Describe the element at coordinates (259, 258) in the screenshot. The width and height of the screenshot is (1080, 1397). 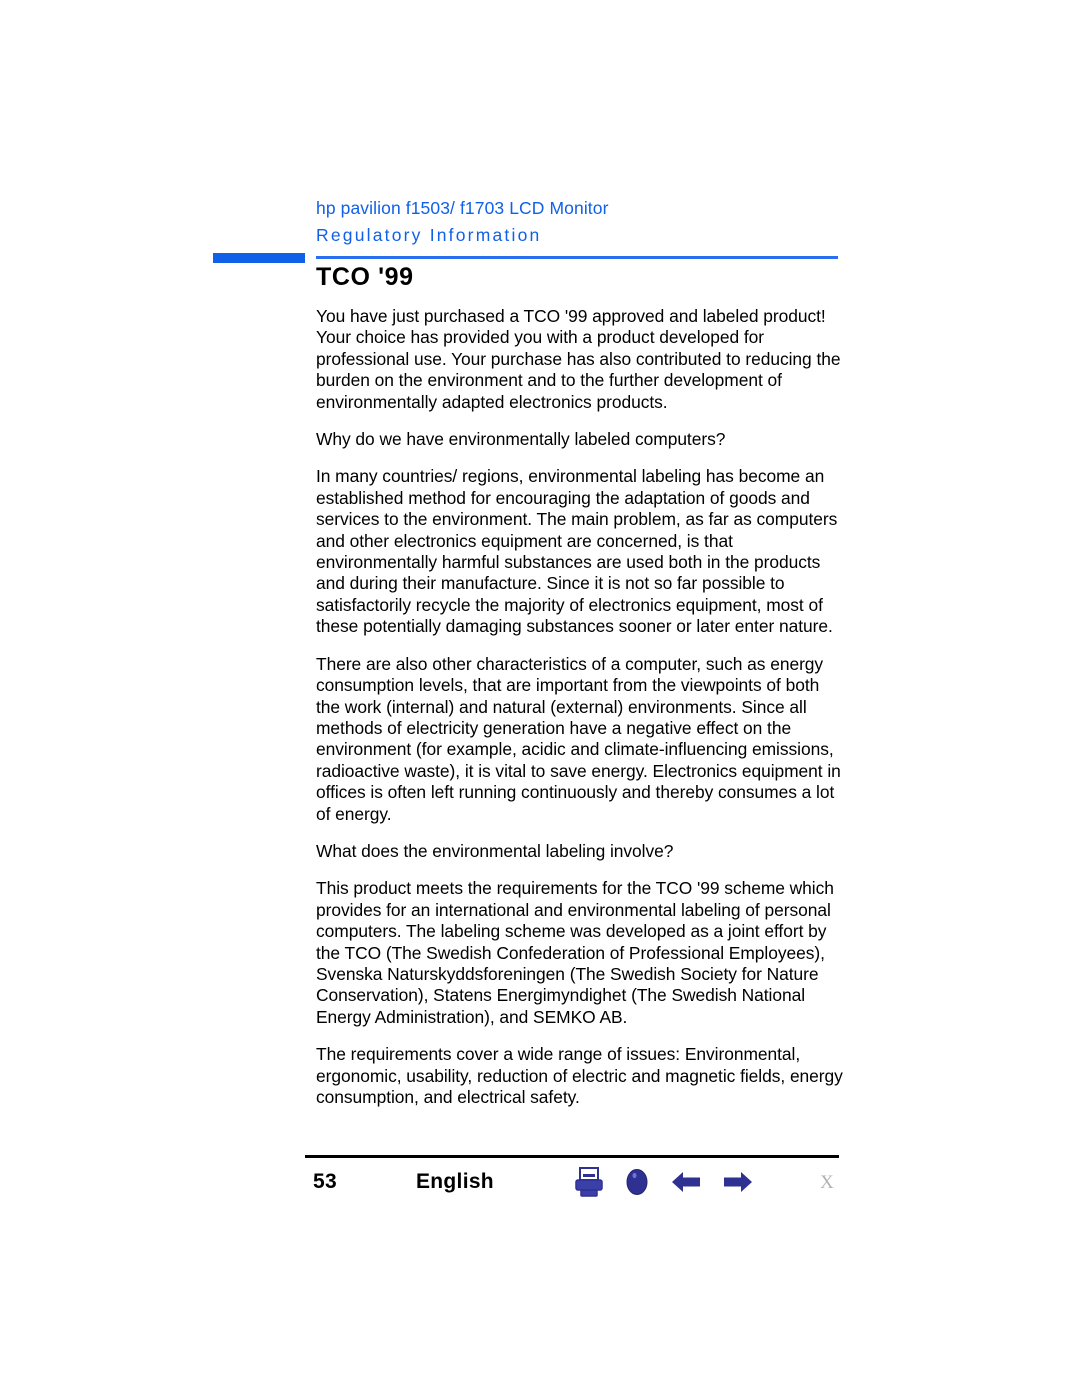
I see `header-accent-bar` at that location.